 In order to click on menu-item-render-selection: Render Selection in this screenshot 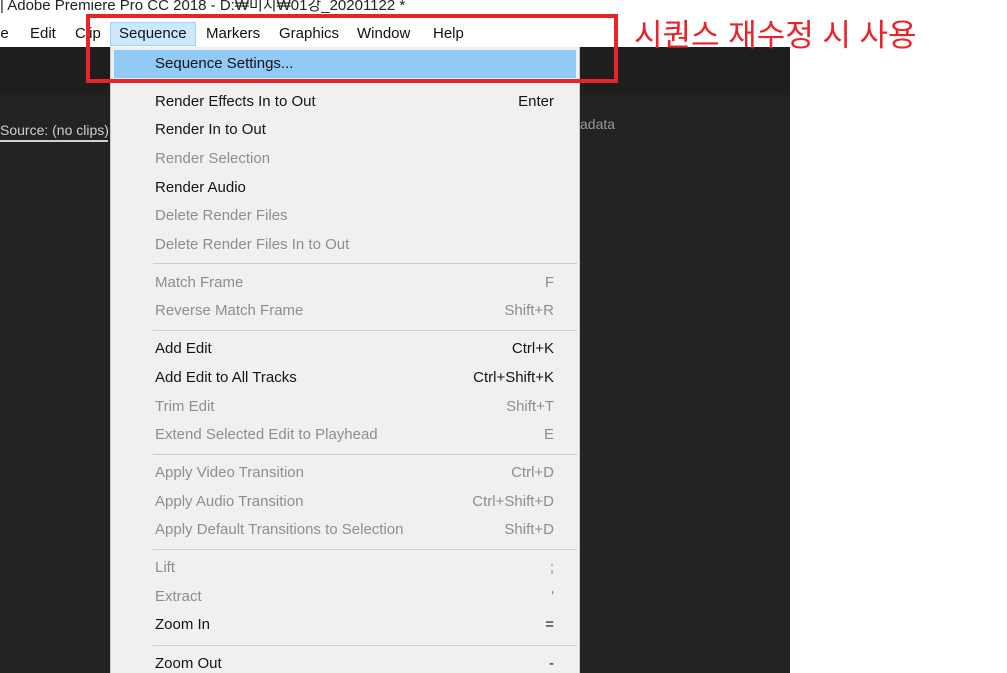, I will do `click(345, 159)`.